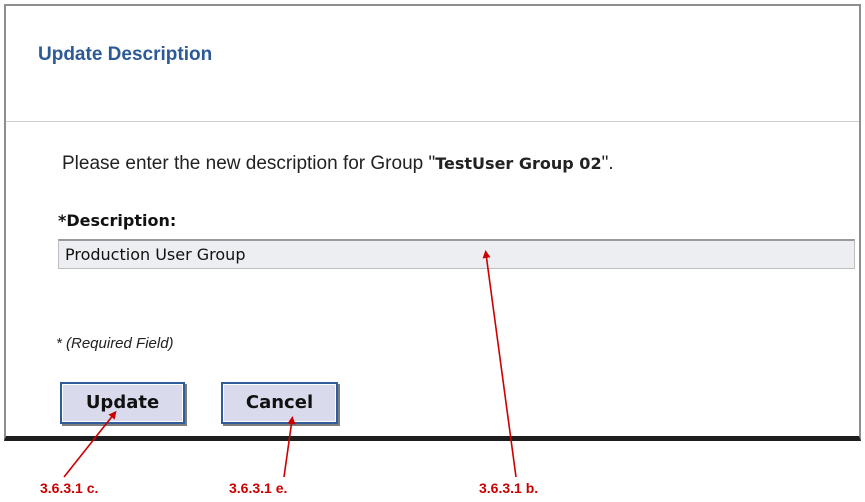 The height and width of the screenshot is (502, 865). What do you see at coordinates (117, 220) in the screenshot?
I see `description-label: *Description:` at bounding box center [117, 220].